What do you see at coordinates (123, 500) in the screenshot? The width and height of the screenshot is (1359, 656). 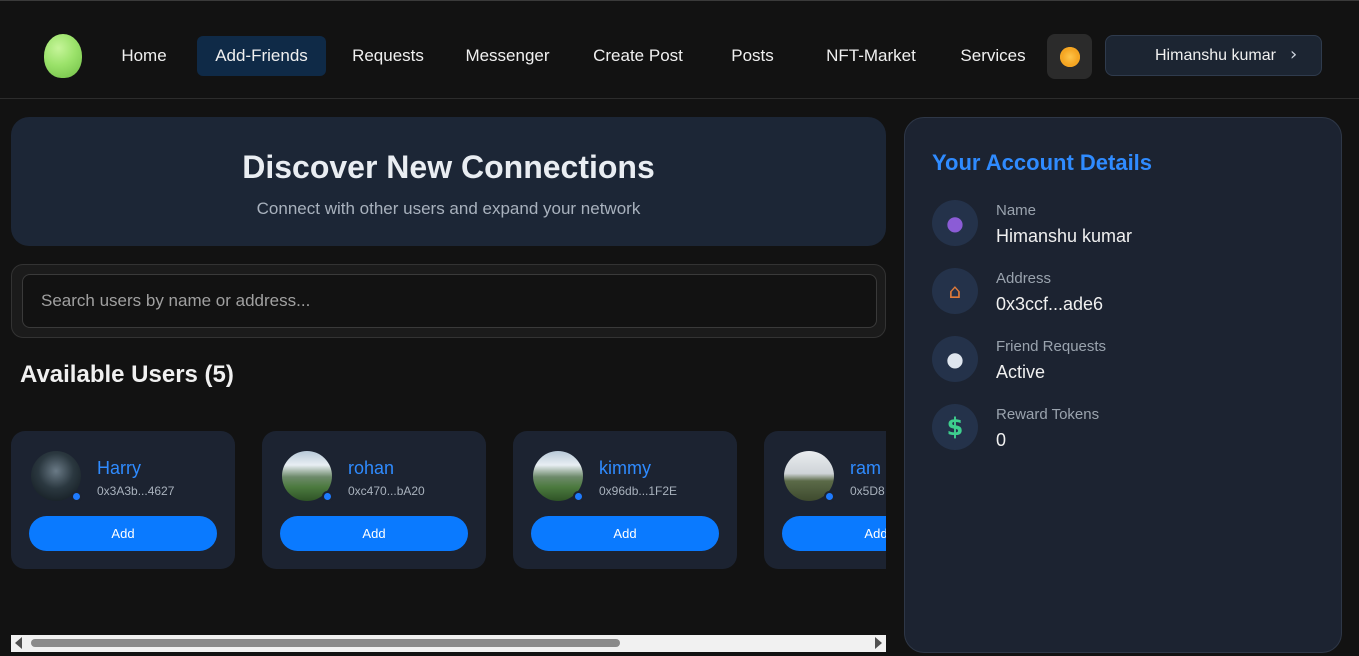 I see `user-card: Harry 0x3A3b...4627 Add` at bounding box center [123, 500].